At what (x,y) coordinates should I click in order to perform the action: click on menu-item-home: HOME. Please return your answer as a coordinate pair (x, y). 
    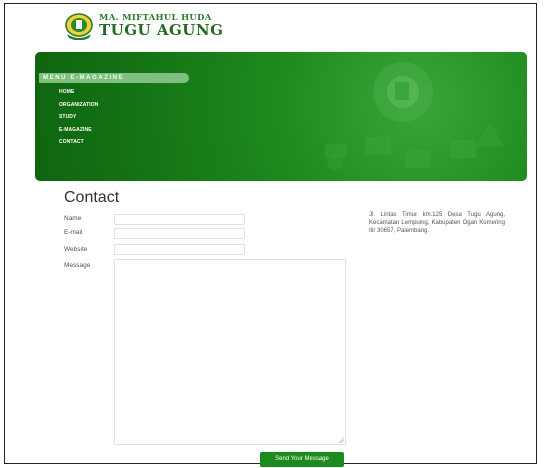
    Looking at the image, I should click on (78, 92).